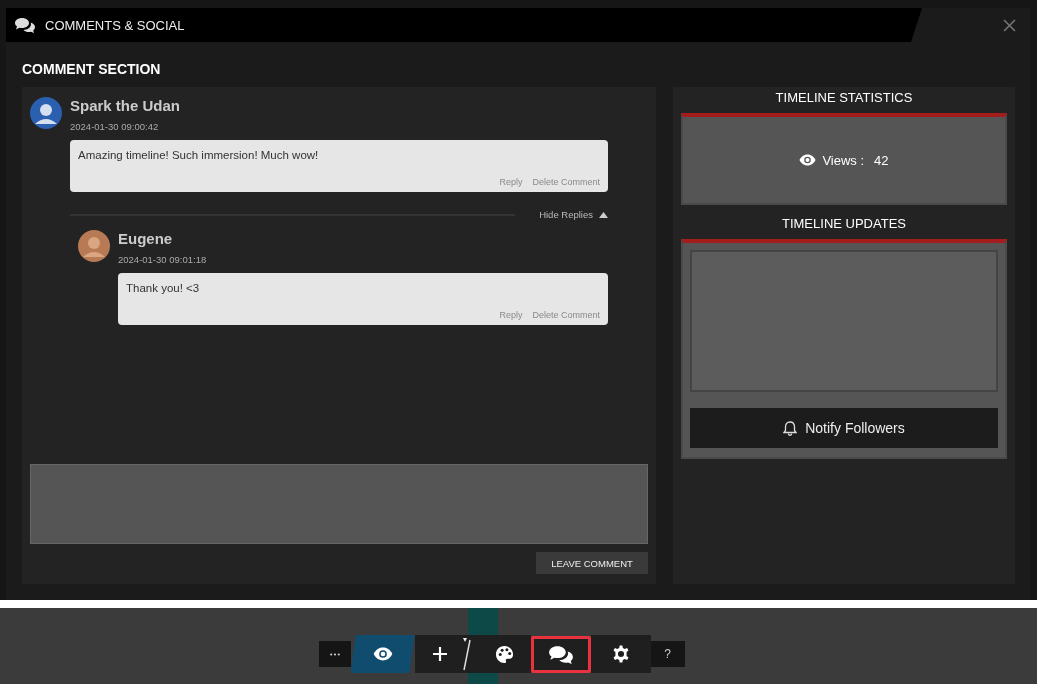 This screenshot has height=684, width=1037. Describe the element at coordinates (163, 288) in the screenshot. I see `comment-text: Thank you! <3` at that location.